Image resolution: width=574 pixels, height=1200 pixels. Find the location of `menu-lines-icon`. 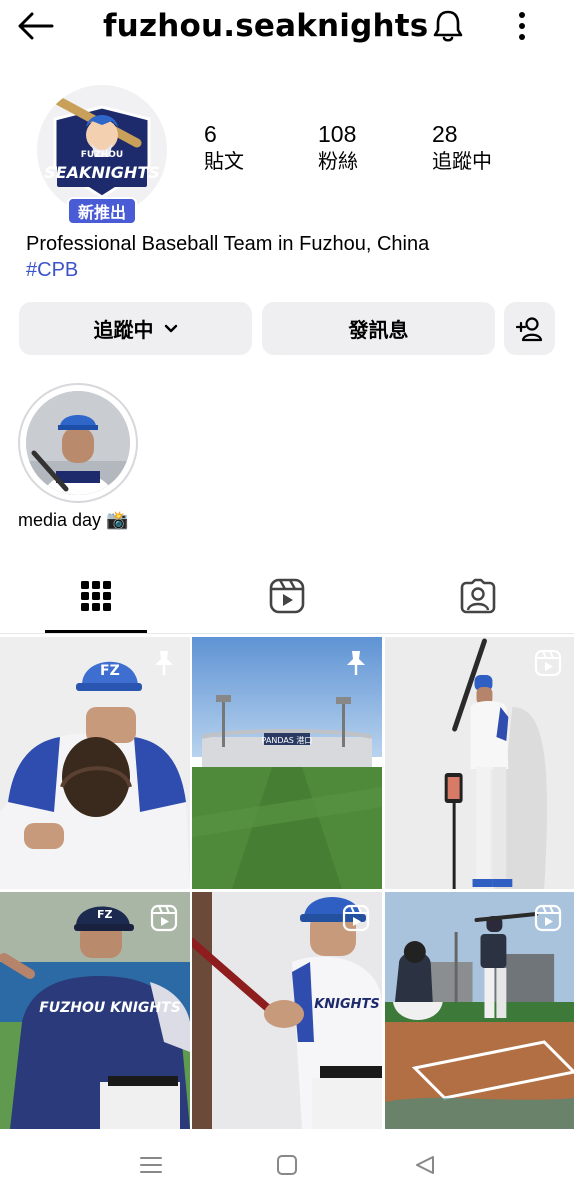

menu-lines-icon is located at coordinates (151, 1165).